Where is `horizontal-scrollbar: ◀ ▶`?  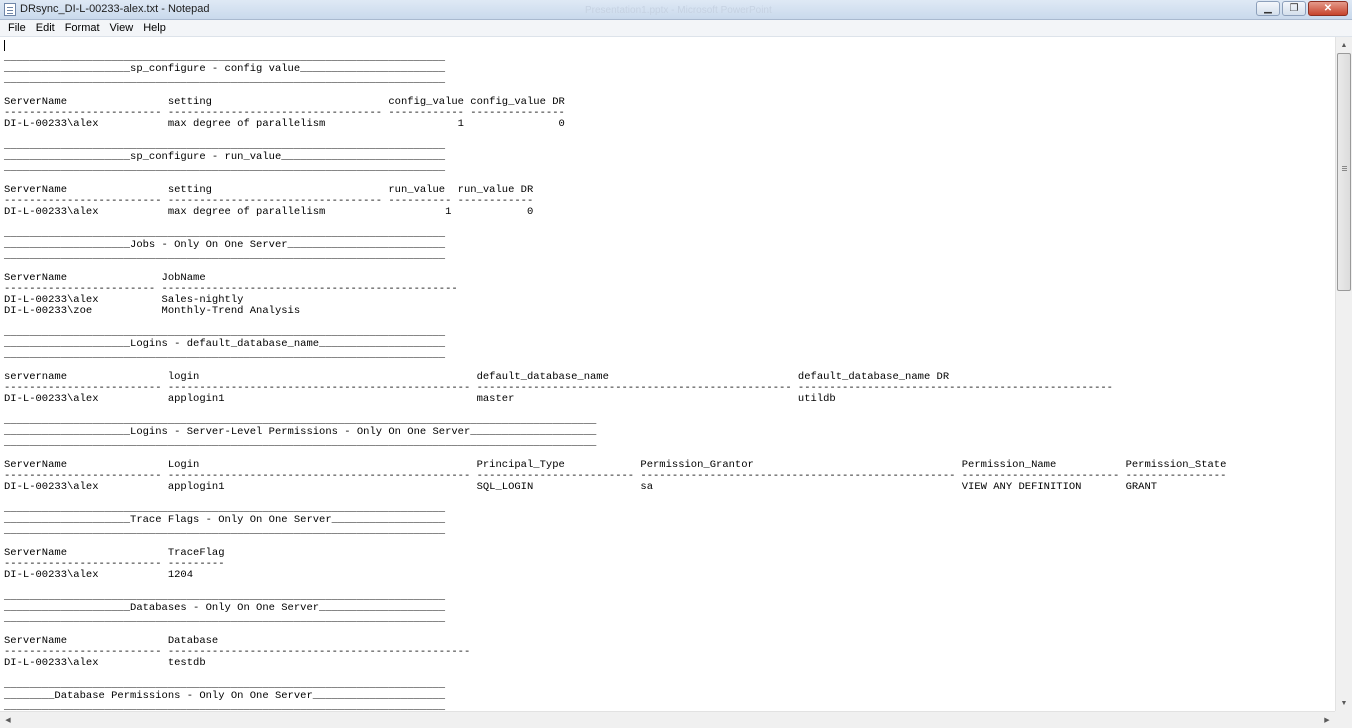
horizontal-scrollbar: ◀ ▶ is located at coordinates (667, 719).